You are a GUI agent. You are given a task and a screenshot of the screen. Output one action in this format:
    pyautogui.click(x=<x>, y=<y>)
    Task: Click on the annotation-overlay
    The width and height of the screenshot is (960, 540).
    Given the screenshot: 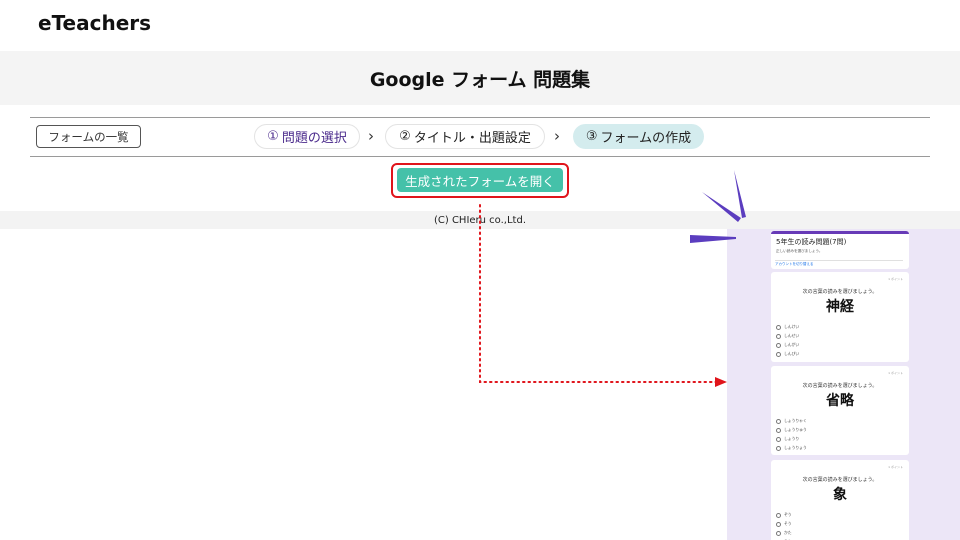 What is the action you would take?
    pyautogui.click(x=612, y=278)
    